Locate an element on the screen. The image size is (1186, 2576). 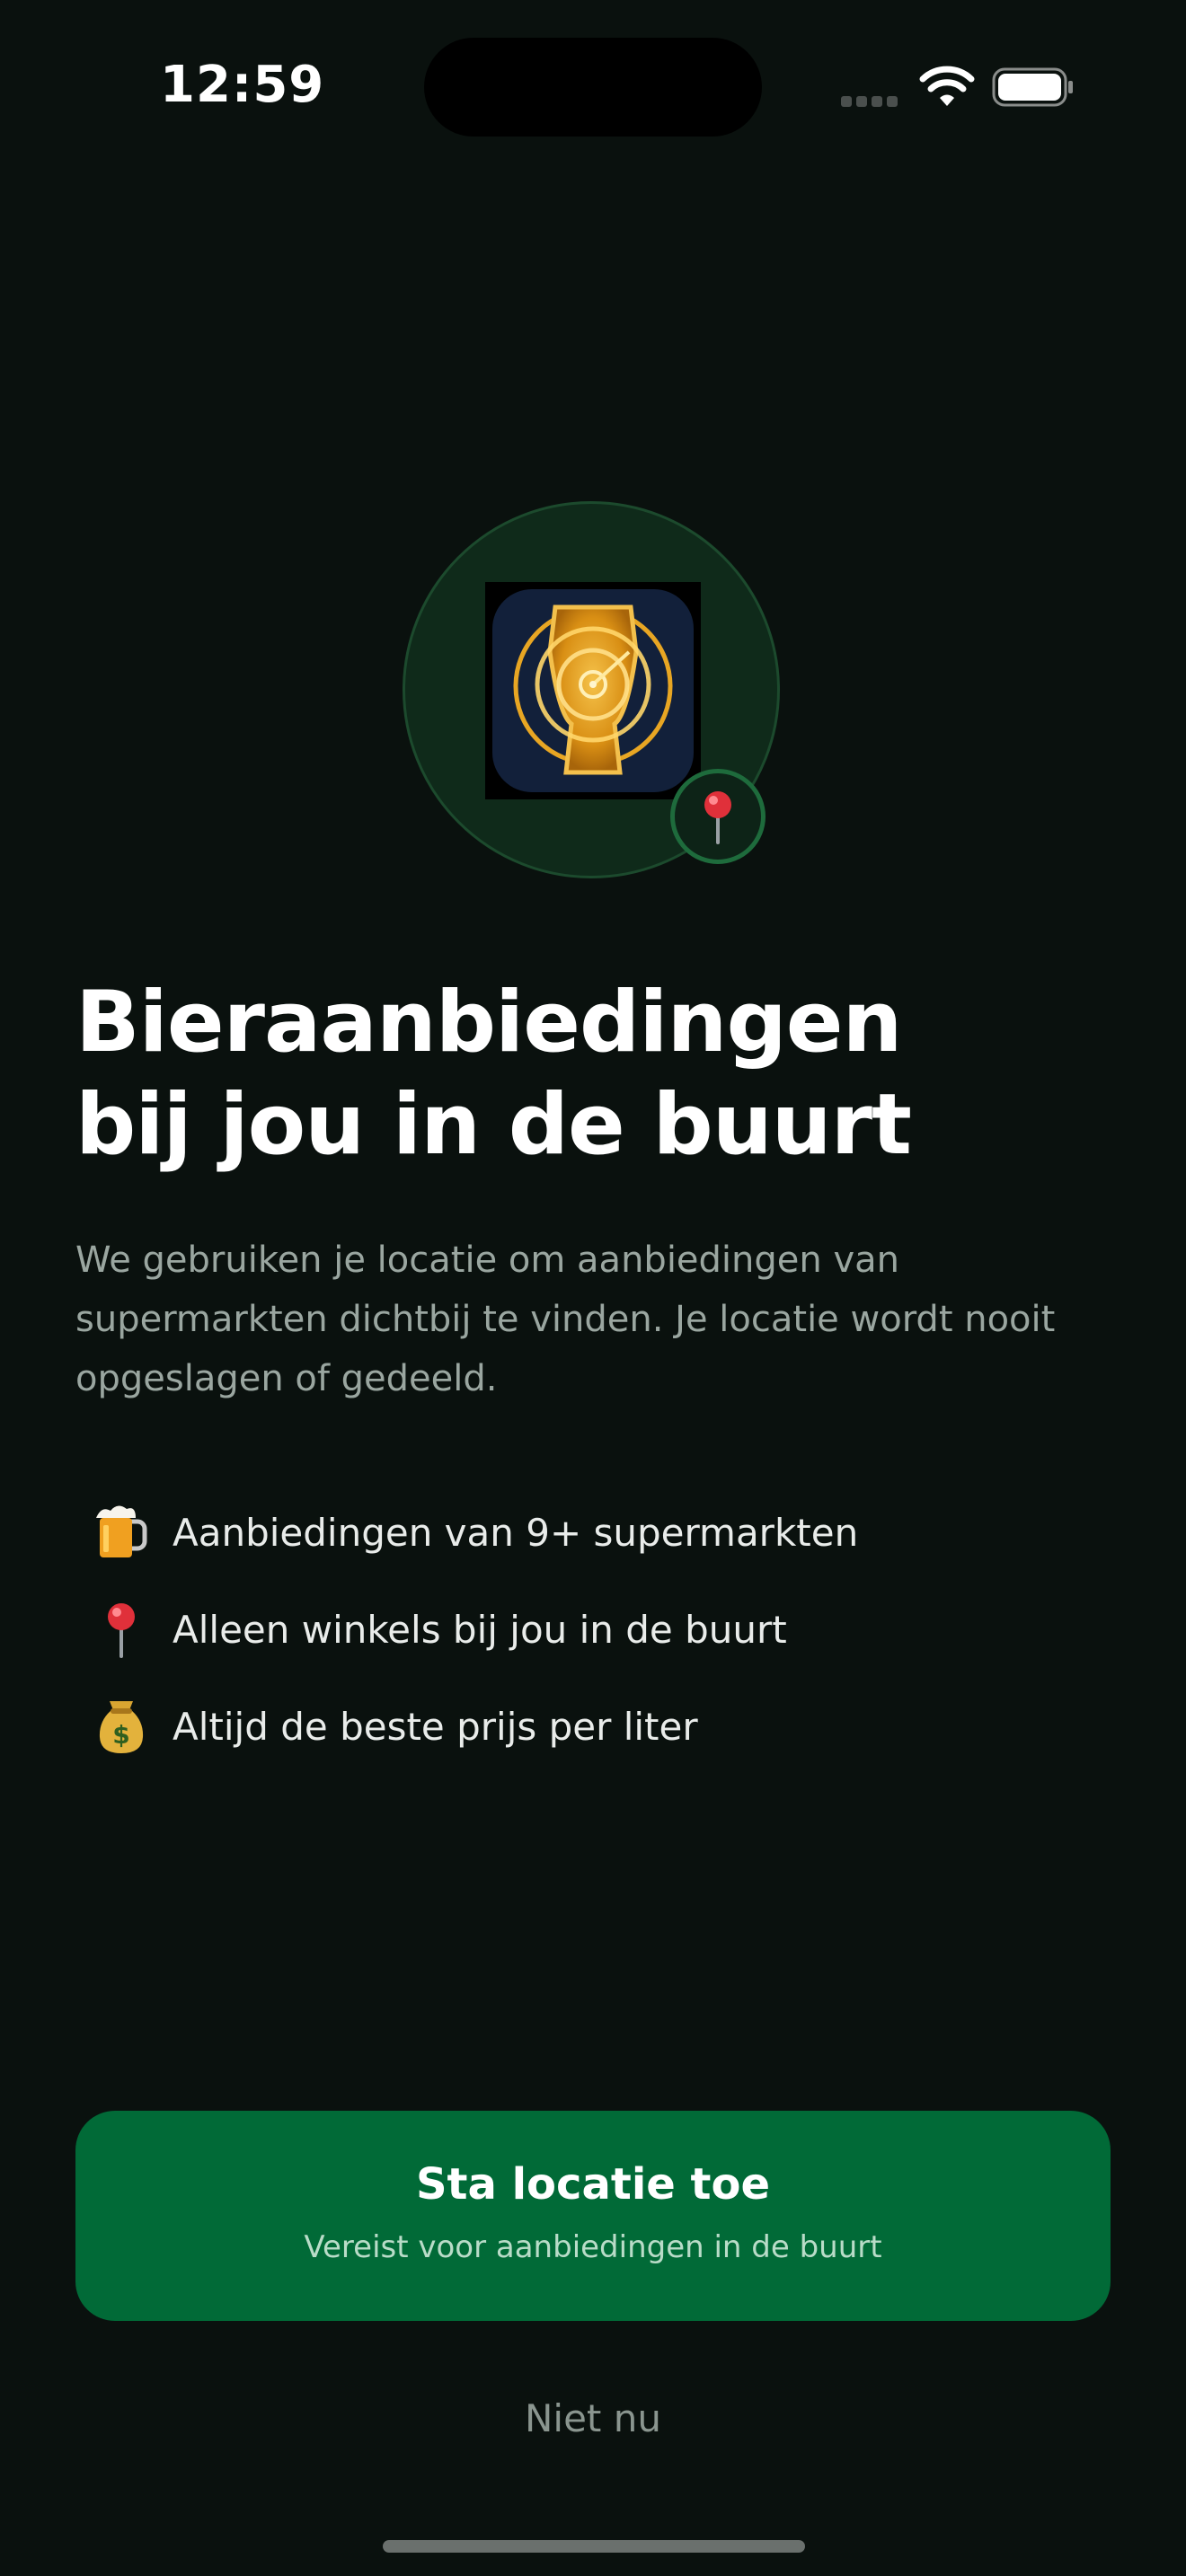
money-bag-icon: $ is located at coordinates (121, 1726).